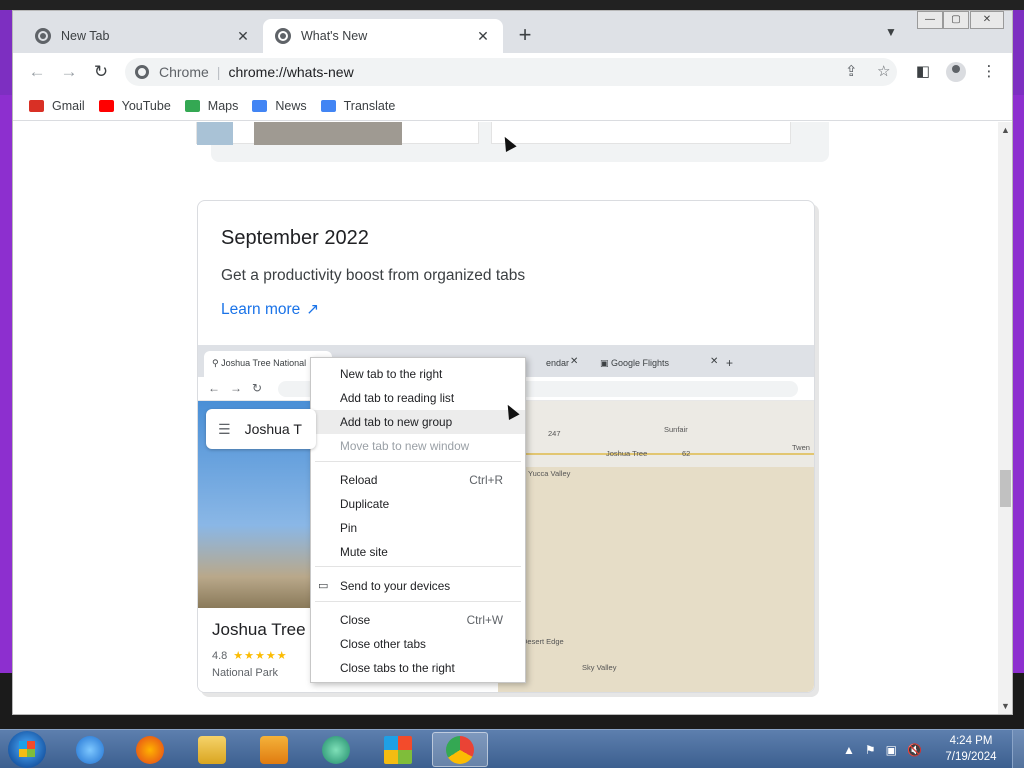 This screenshot has width=1024, height=768. I want to click on menu-item-close-other: Close other tabs, so click(418, 644).